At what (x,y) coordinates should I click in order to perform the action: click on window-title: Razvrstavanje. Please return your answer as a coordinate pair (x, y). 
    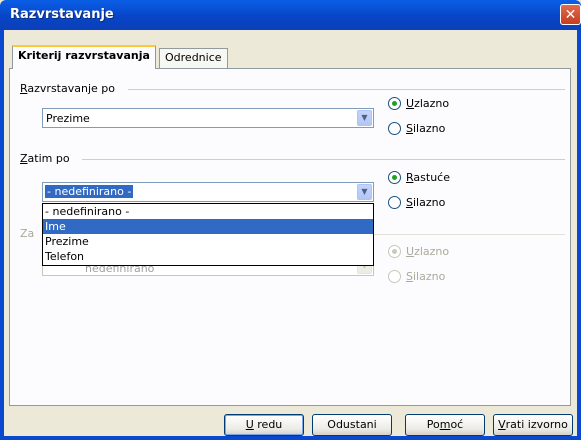
    Looking at the image, I should click on (62, 14).